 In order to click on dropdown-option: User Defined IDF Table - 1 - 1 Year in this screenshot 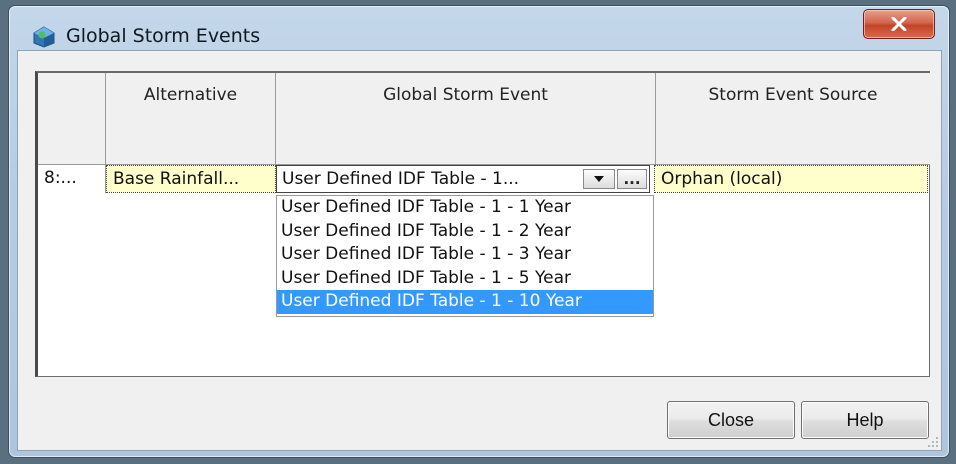, I will do `click(465, 208)`.